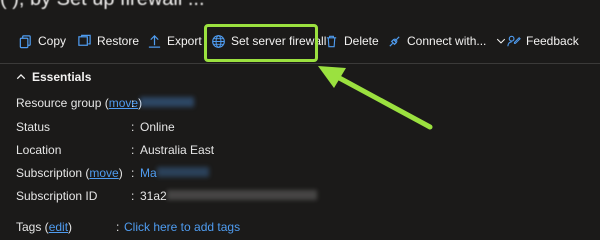 This screenshot has width=600, height=240. I want to click on subscription-id-value: 31a2, so click(228, 196).